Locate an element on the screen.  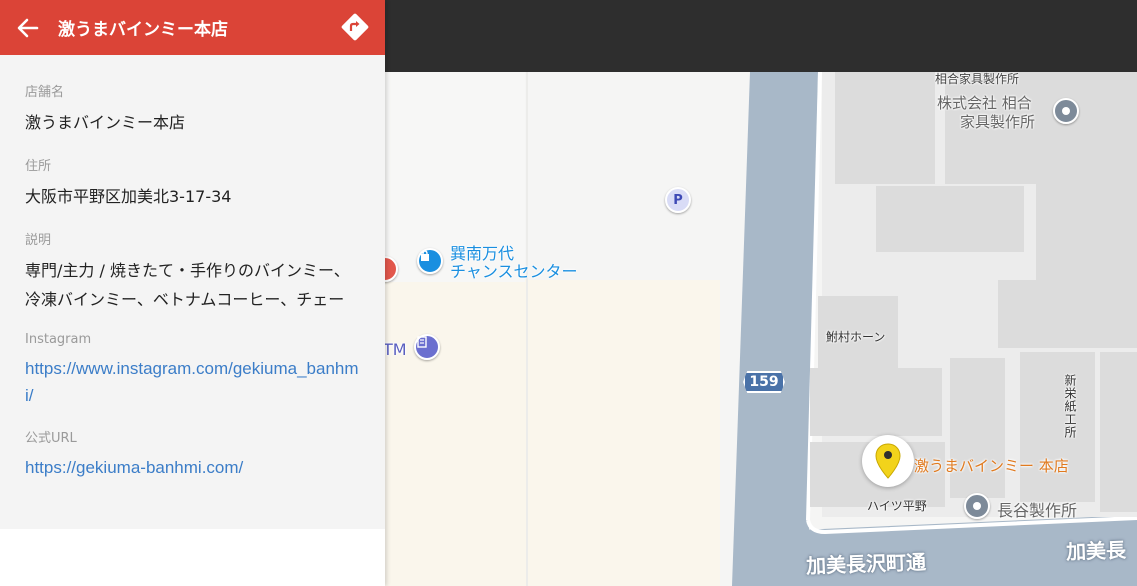
label-aigou-small: 相合家具製作所 is located at coordinates (977, 79).